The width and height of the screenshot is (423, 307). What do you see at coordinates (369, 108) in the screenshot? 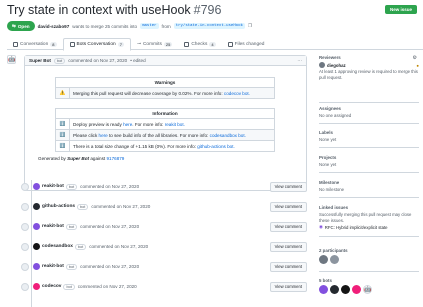
I see `assignees-heading: Assignees` at bounding box center [369, 108].